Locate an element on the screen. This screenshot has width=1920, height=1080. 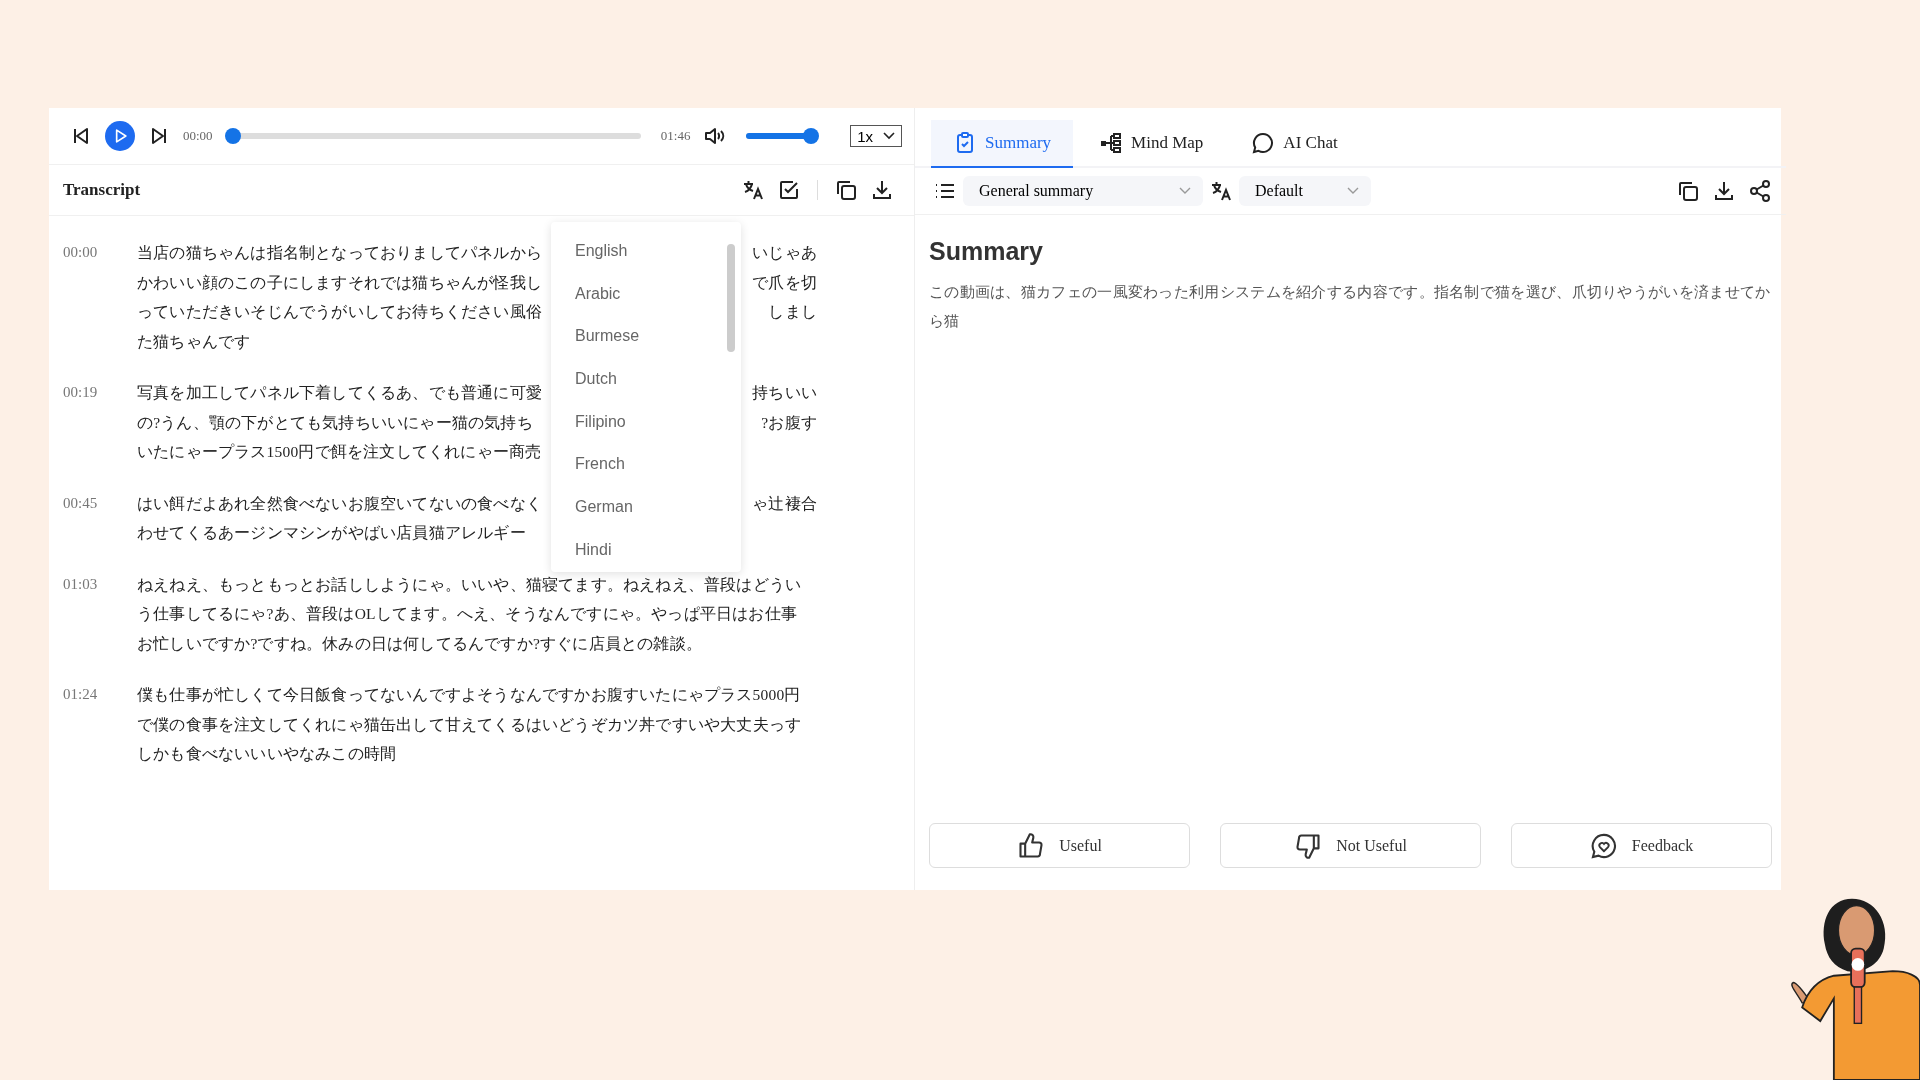
transcript-text: はい餌だよあれ全然食べないお腹空いてないの食べなく is located at coordinates (339, 503).